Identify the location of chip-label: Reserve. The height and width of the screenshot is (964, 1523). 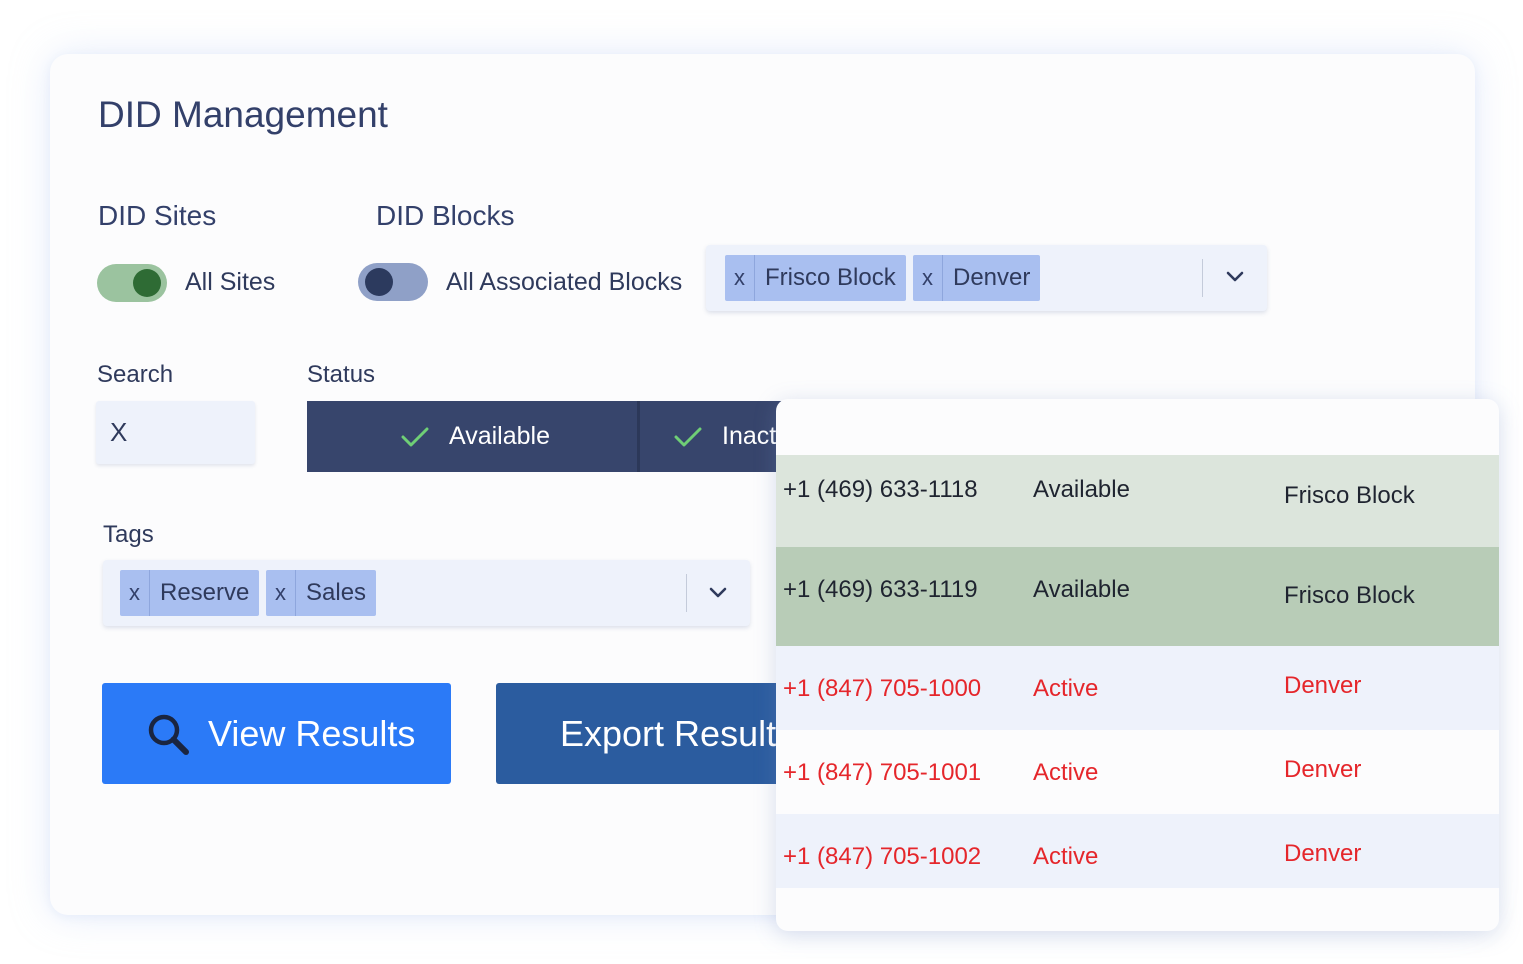
(205, 592).